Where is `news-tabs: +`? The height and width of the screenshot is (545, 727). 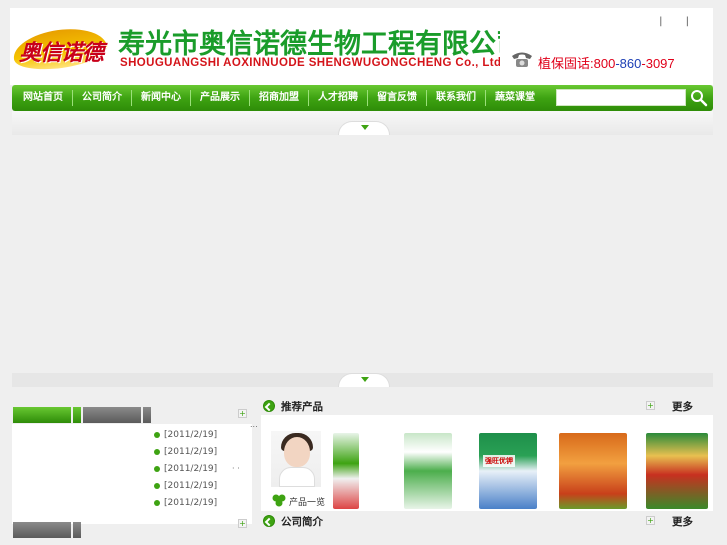
news-tabs: + is located at coordinates (132, 415).